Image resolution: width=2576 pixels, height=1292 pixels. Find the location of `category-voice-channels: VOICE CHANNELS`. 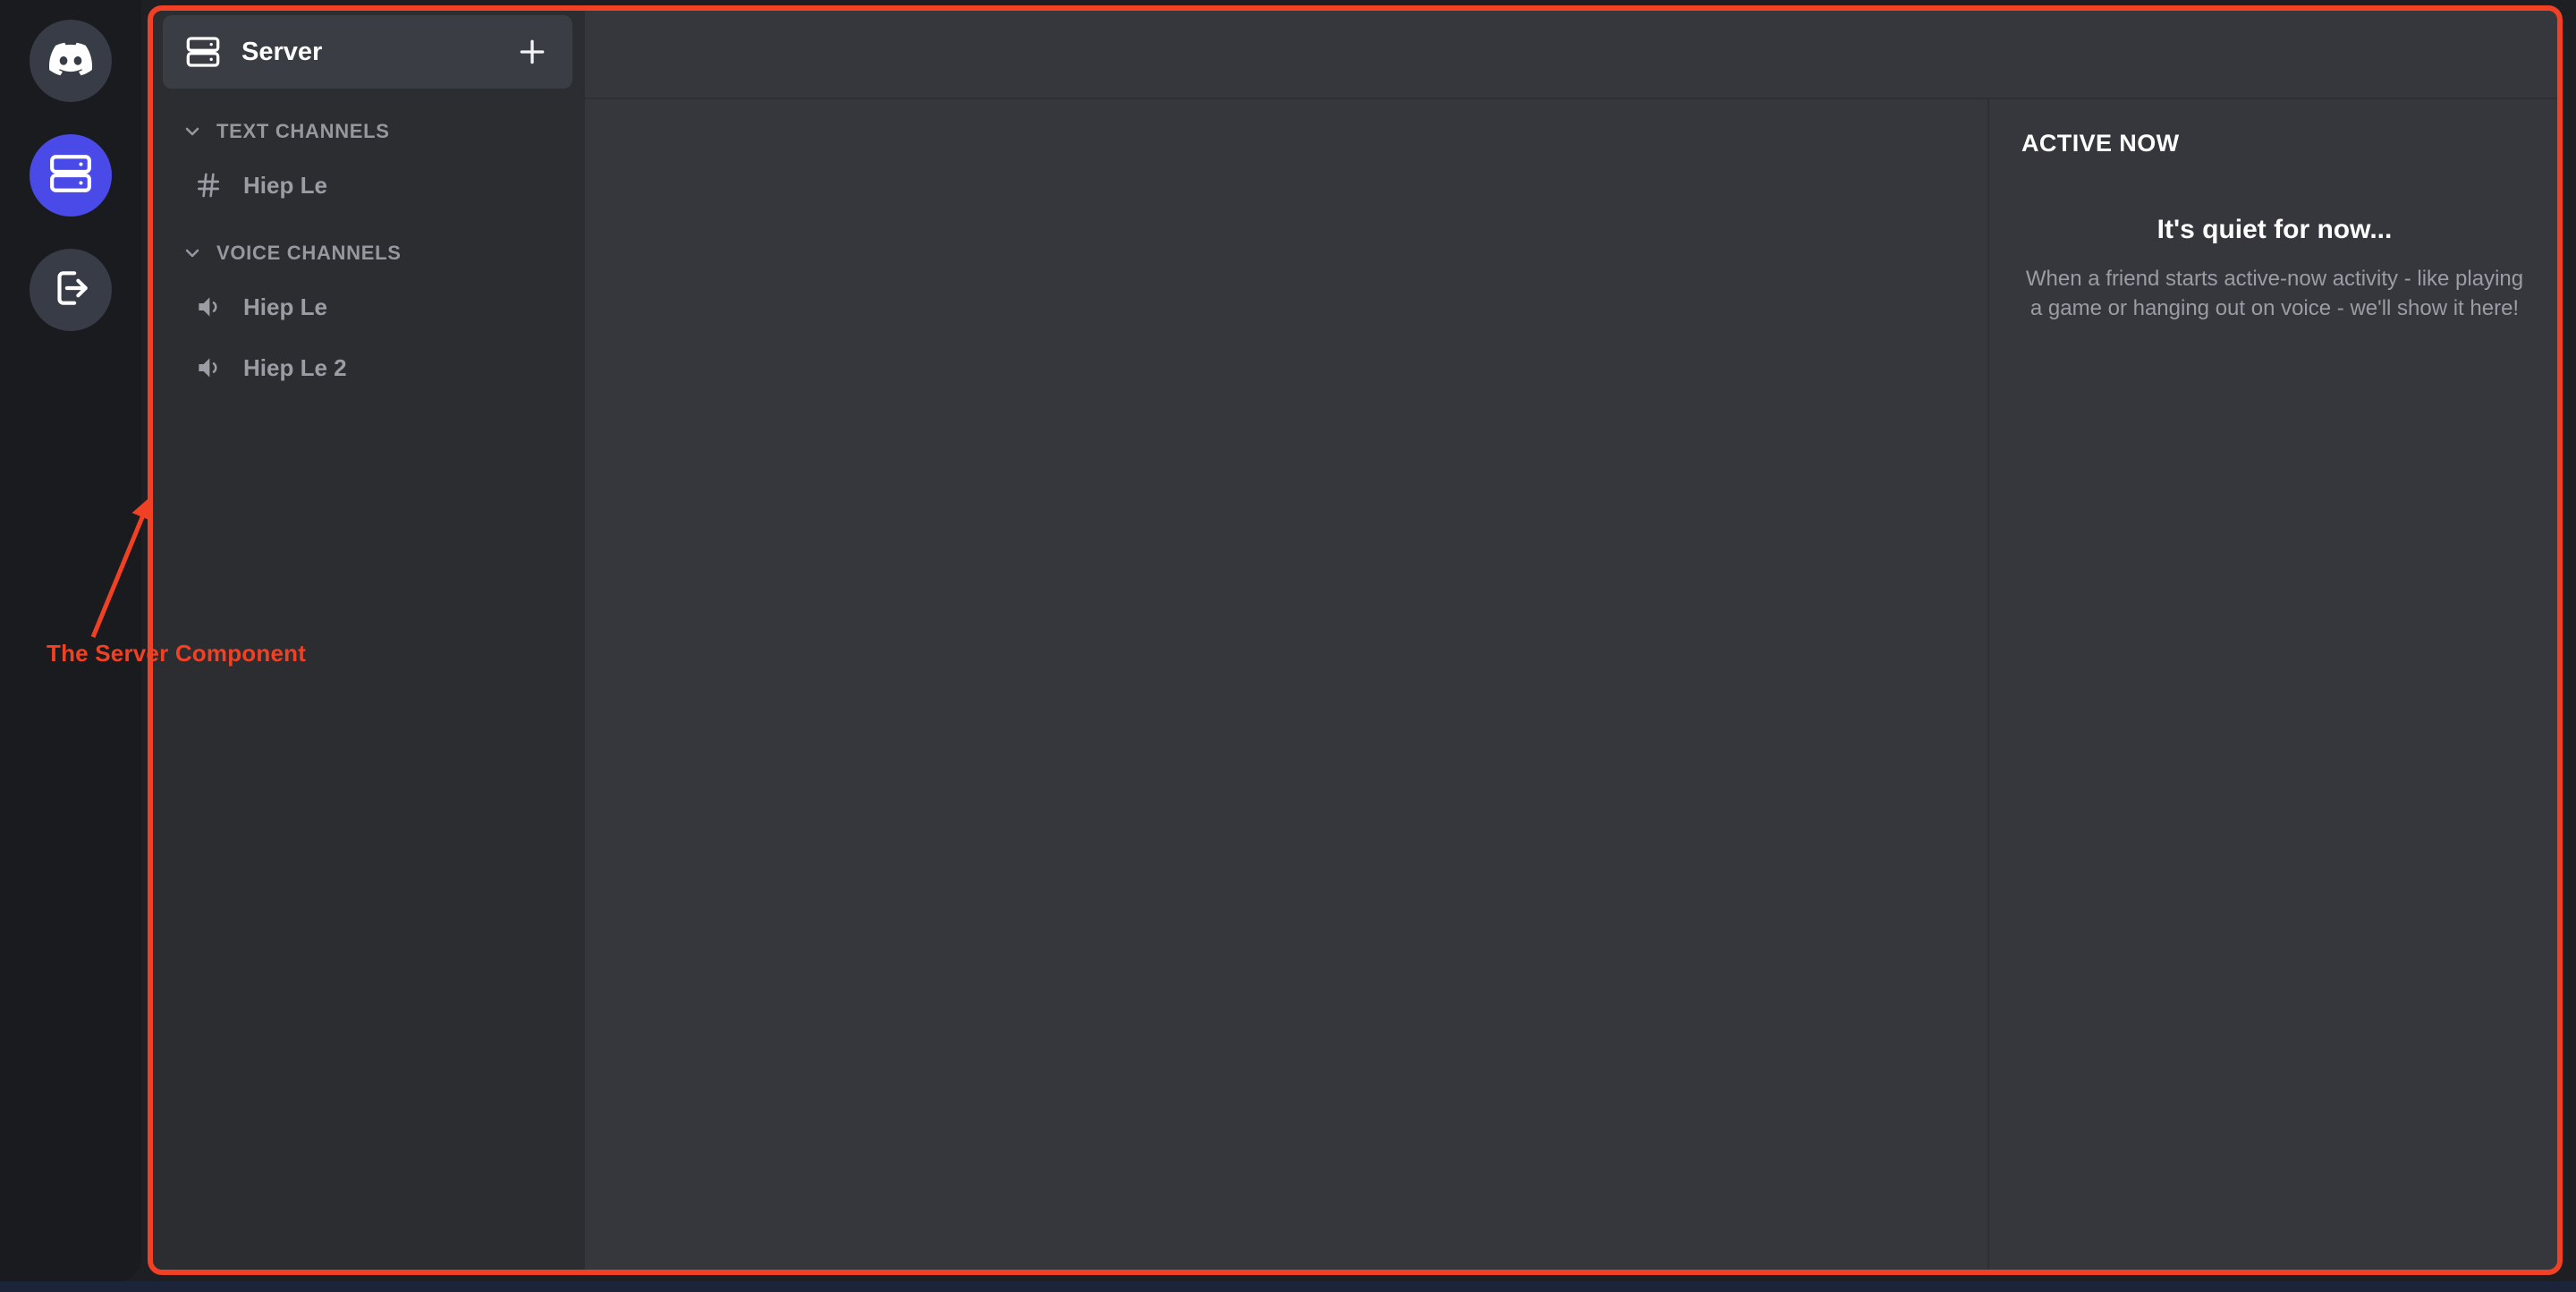

category-voice-channels: VOICE CHANNELS is located at coordinates (367, 253).